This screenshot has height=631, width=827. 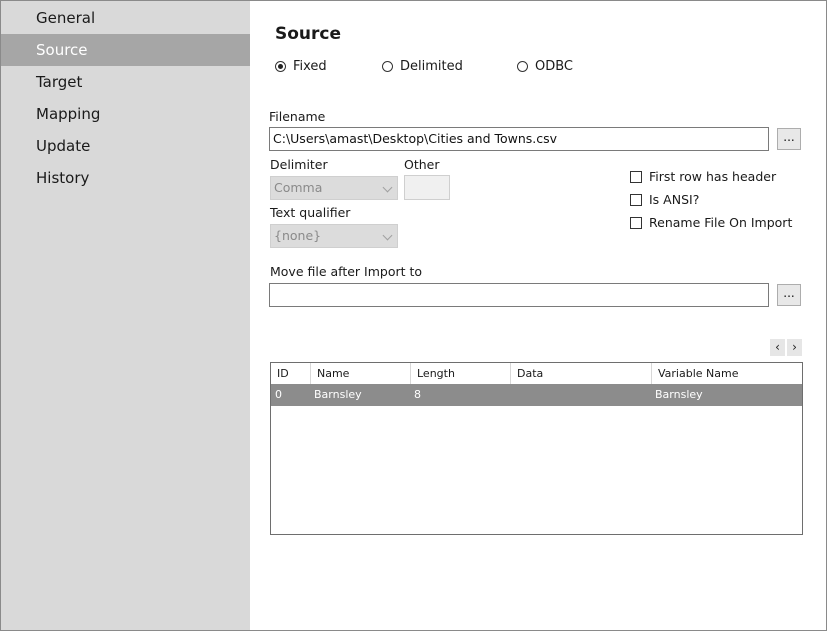 What do you see at coordinates (280, 66) in the screenshot?
I see `radio-checked-icon` at bounding box center [280, 66].